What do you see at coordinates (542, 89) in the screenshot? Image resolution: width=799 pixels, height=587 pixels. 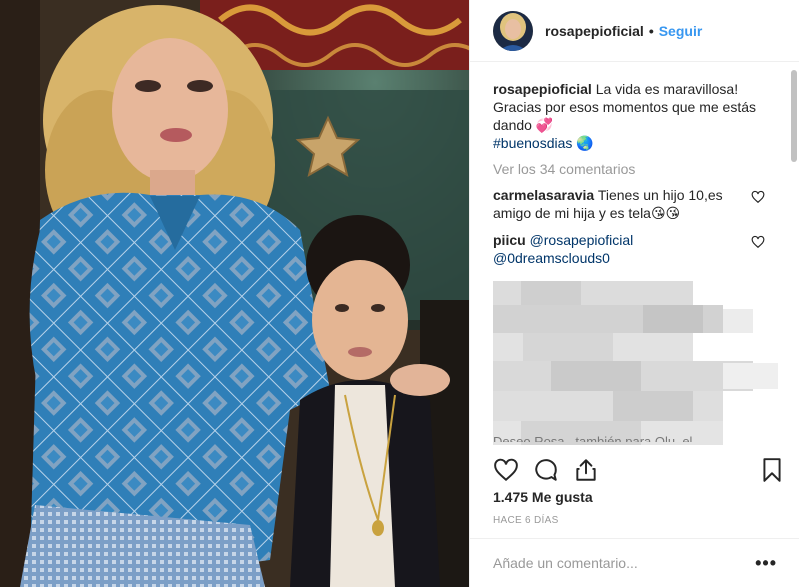 I see `caption-username: rosapepioficial` at bounding box center [542, 89].